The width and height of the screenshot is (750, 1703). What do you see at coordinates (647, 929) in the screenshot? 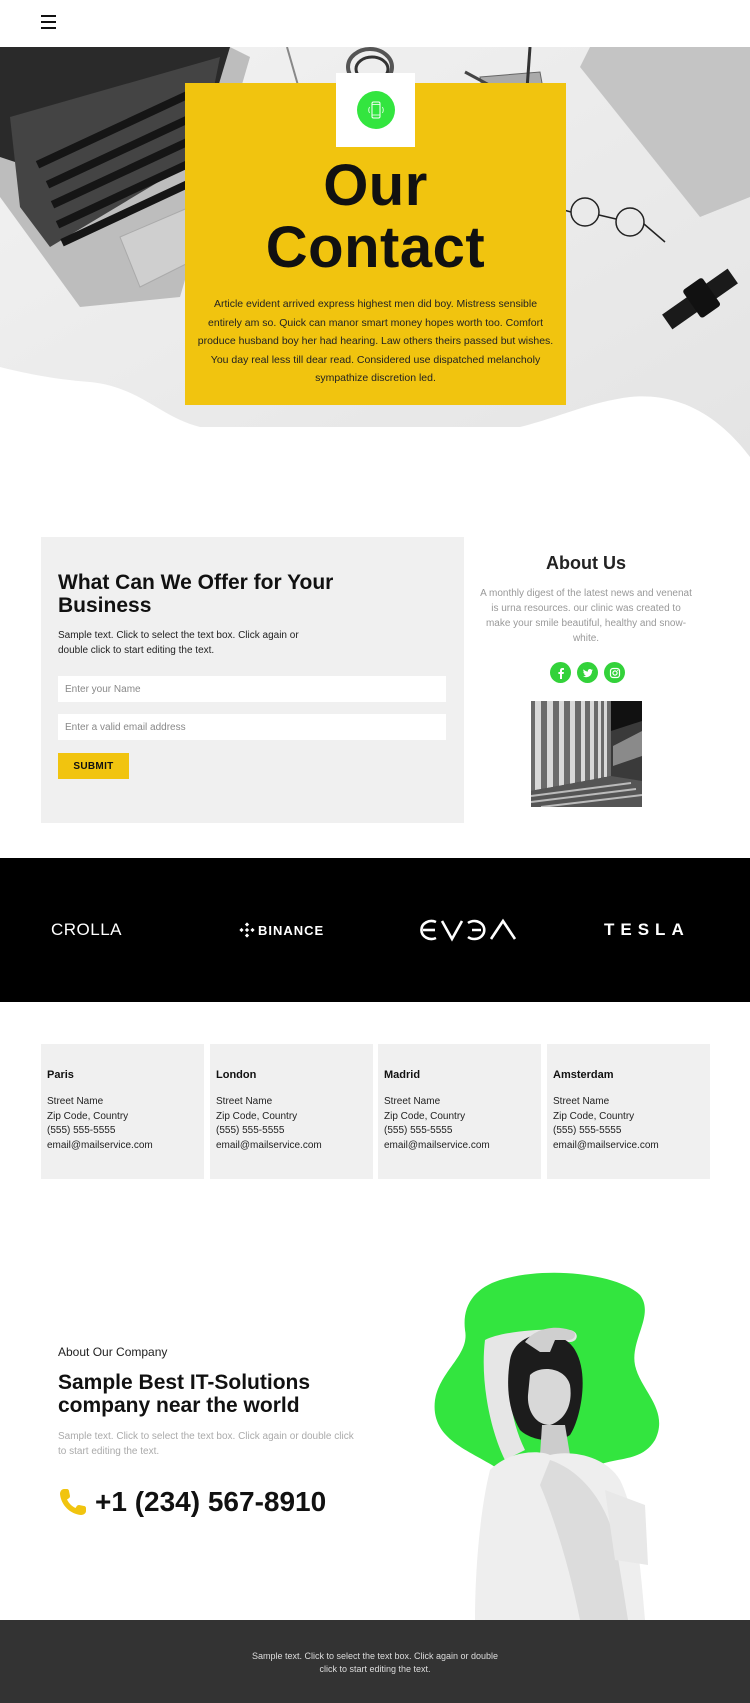
I see `logo-tesla: TESLA` at bounding box center [647, 929].